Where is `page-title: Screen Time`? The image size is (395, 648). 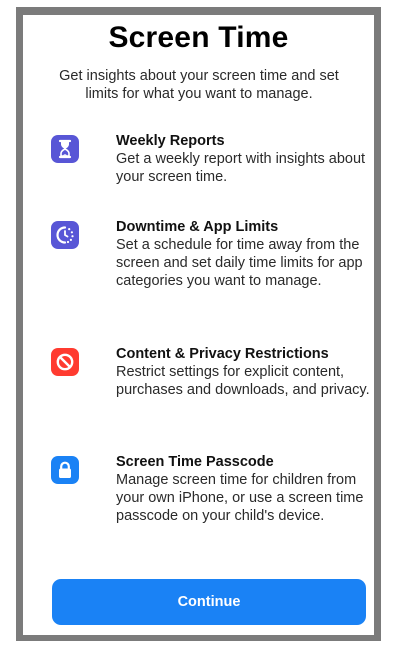 page-title: Screen Time is located at coordinates (198, 37).